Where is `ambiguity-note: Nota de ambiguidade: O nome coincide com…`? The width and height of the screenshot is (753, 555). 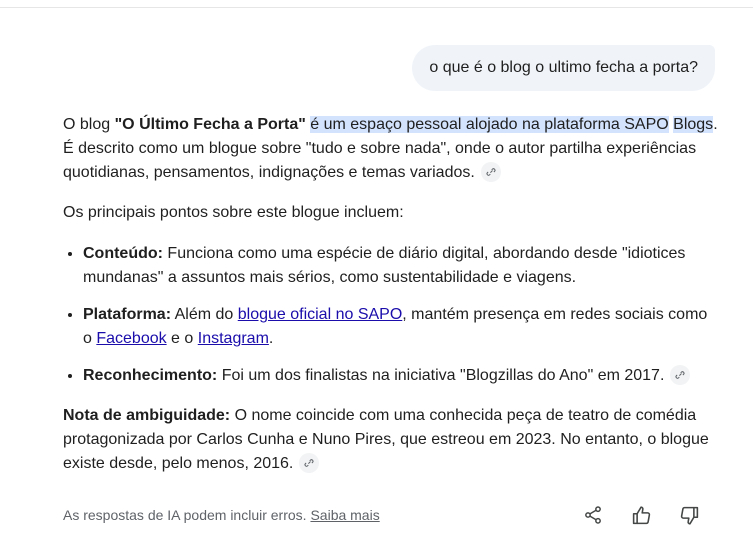 ambiguity-note: Nota de ambiguidade: O nome coincide com… is located at coordinates (390, 440).